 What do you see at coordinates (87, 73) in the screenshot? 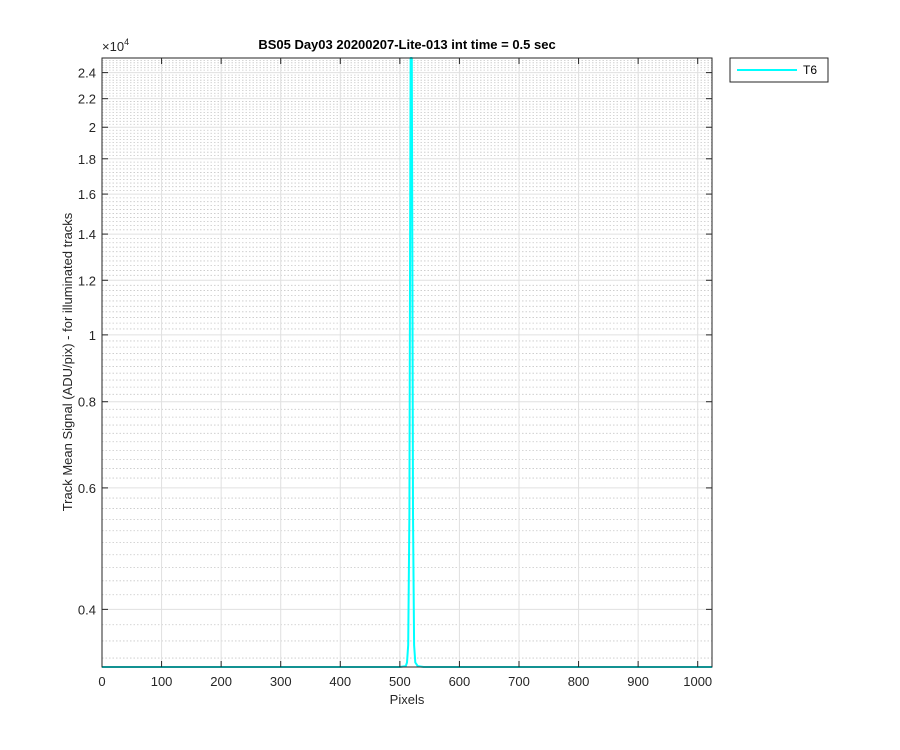
I see `y-tick-label: 2.4` at bounding box center [87, 73].